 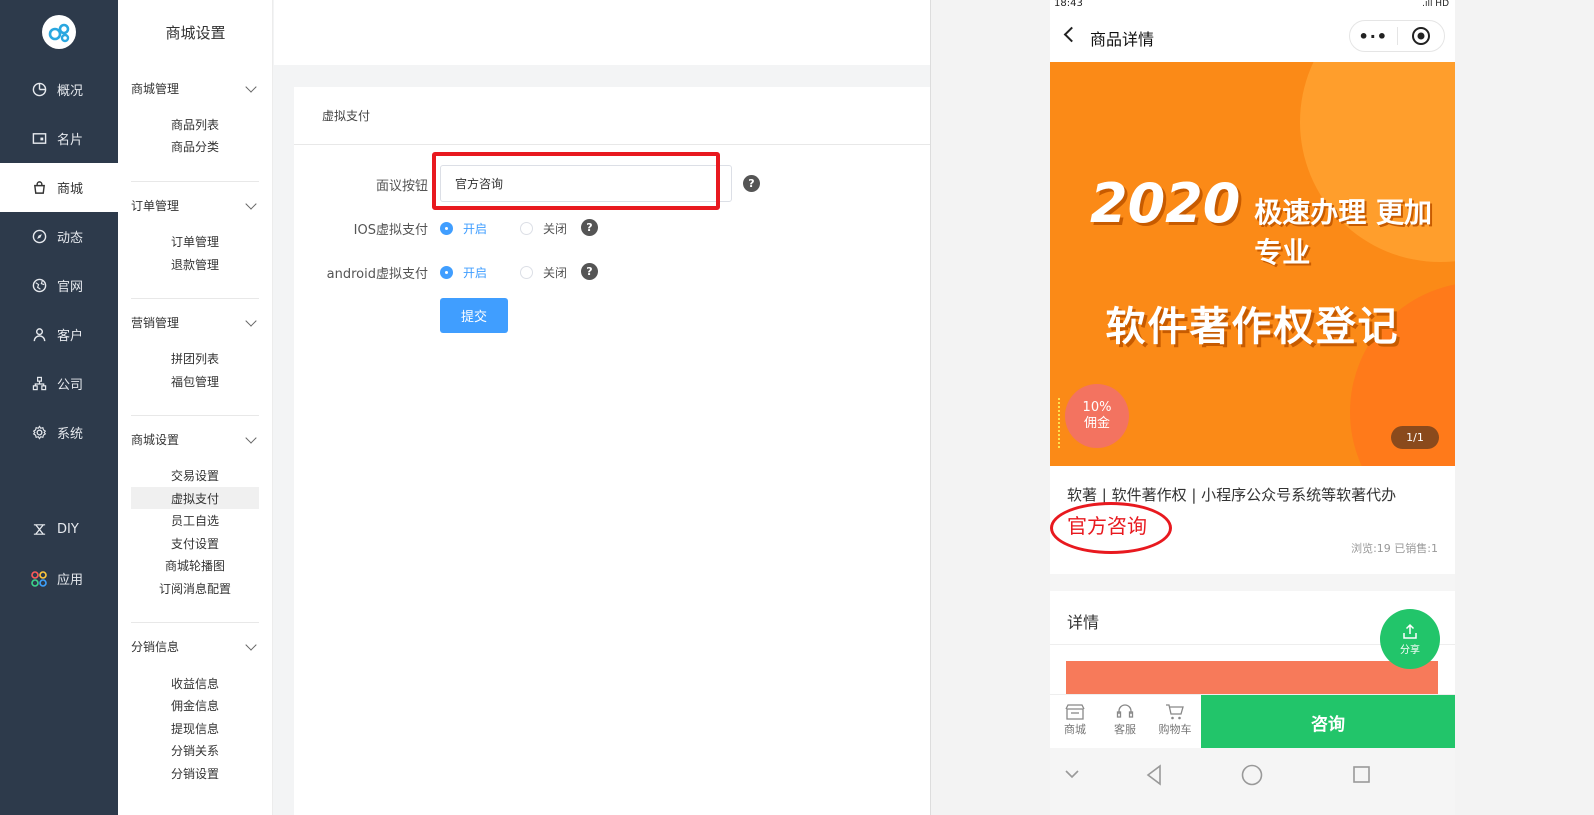 What do you see at coordinates (39, 237) in the screenshot?
I see `compass-icon` at bounding box center [39, 237].